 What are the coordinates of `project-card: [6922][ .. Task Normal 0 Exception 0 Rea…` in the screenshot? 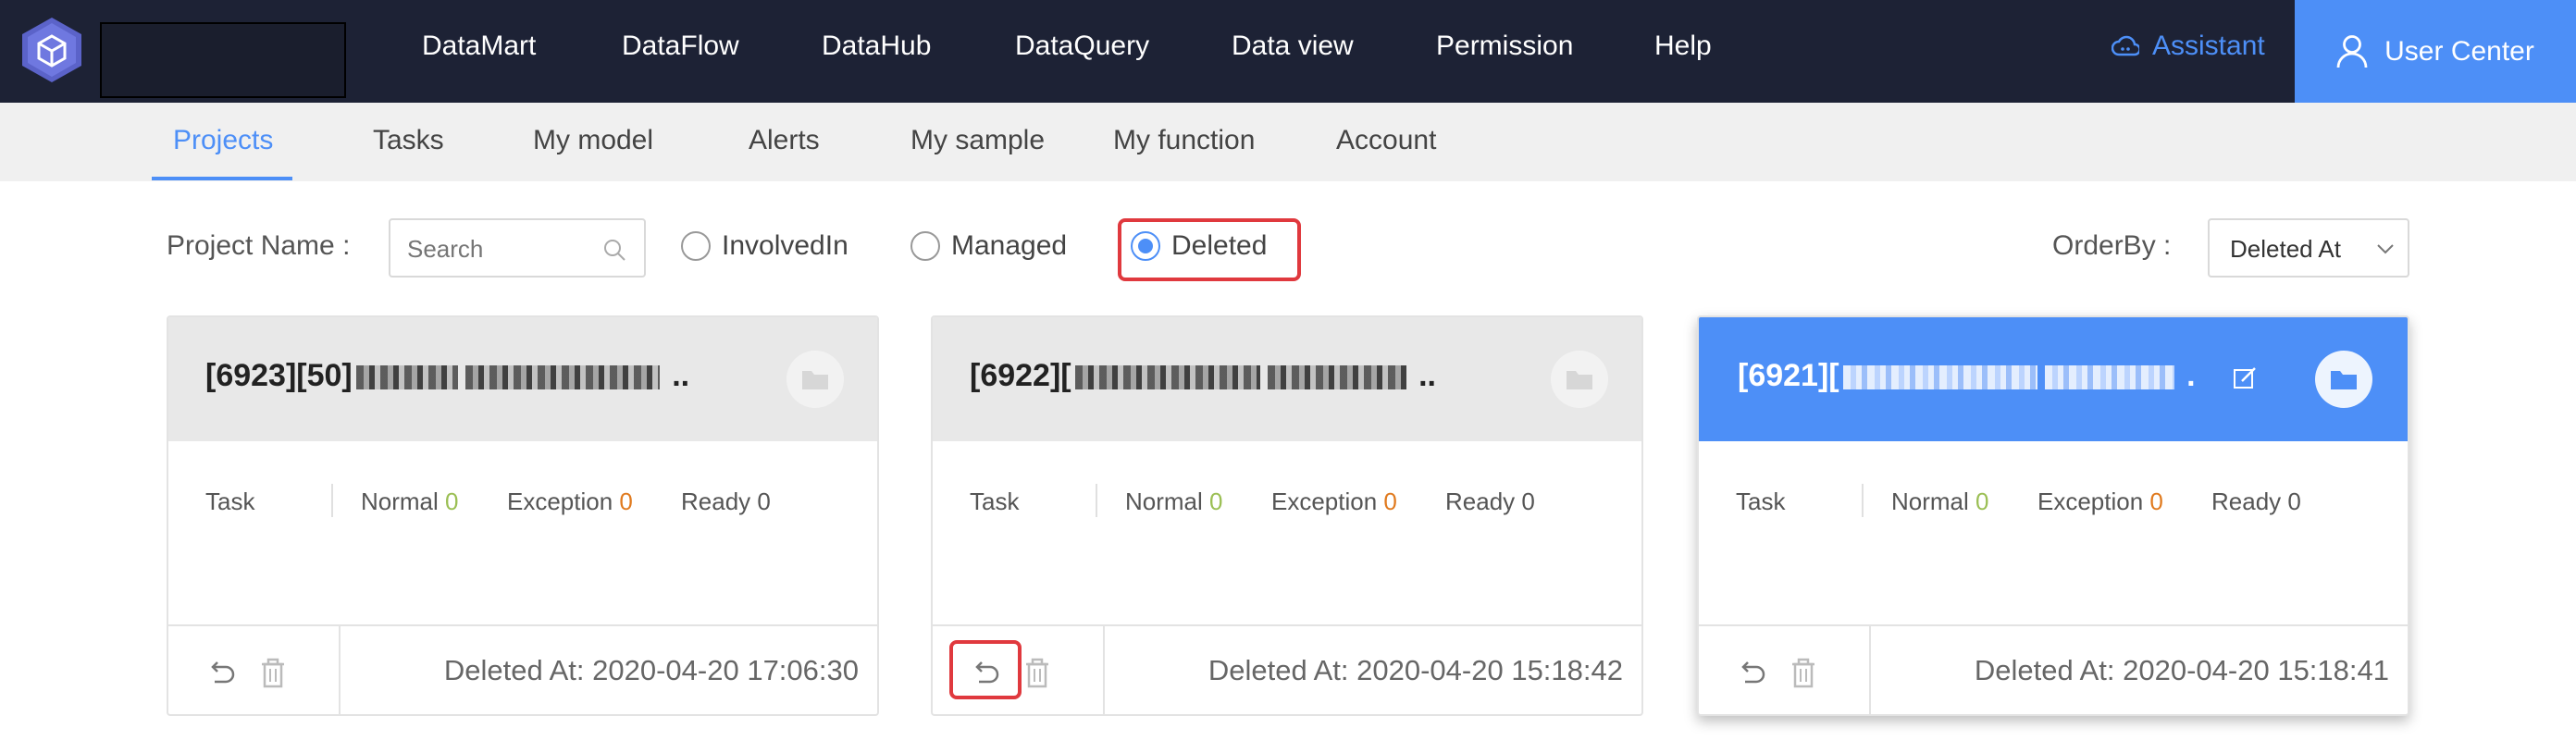 It's located at (1287, 515).